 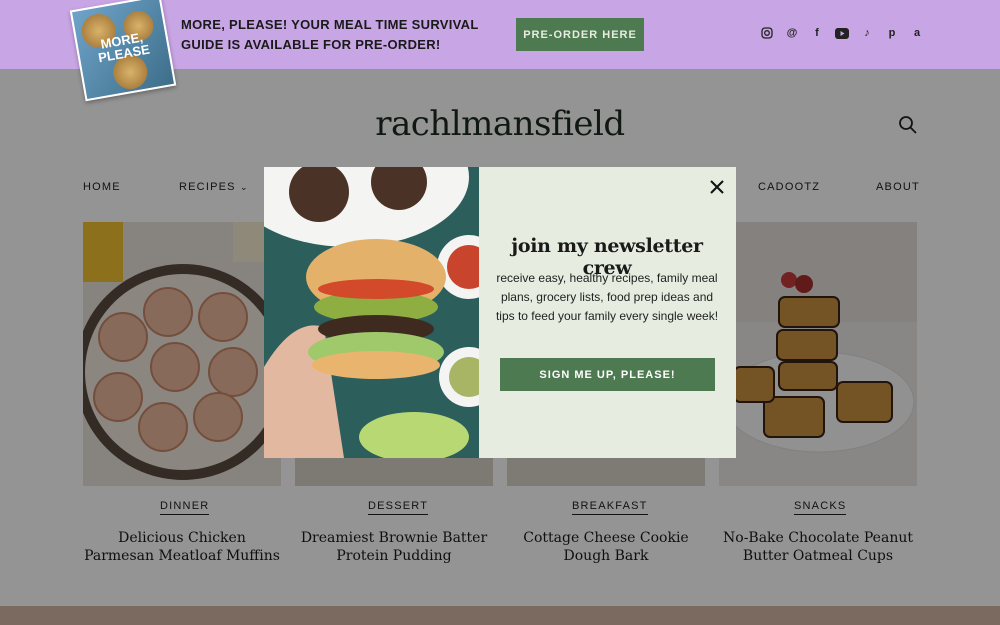 I want to click on amazon-icon: a, so click(x=917, y=33).